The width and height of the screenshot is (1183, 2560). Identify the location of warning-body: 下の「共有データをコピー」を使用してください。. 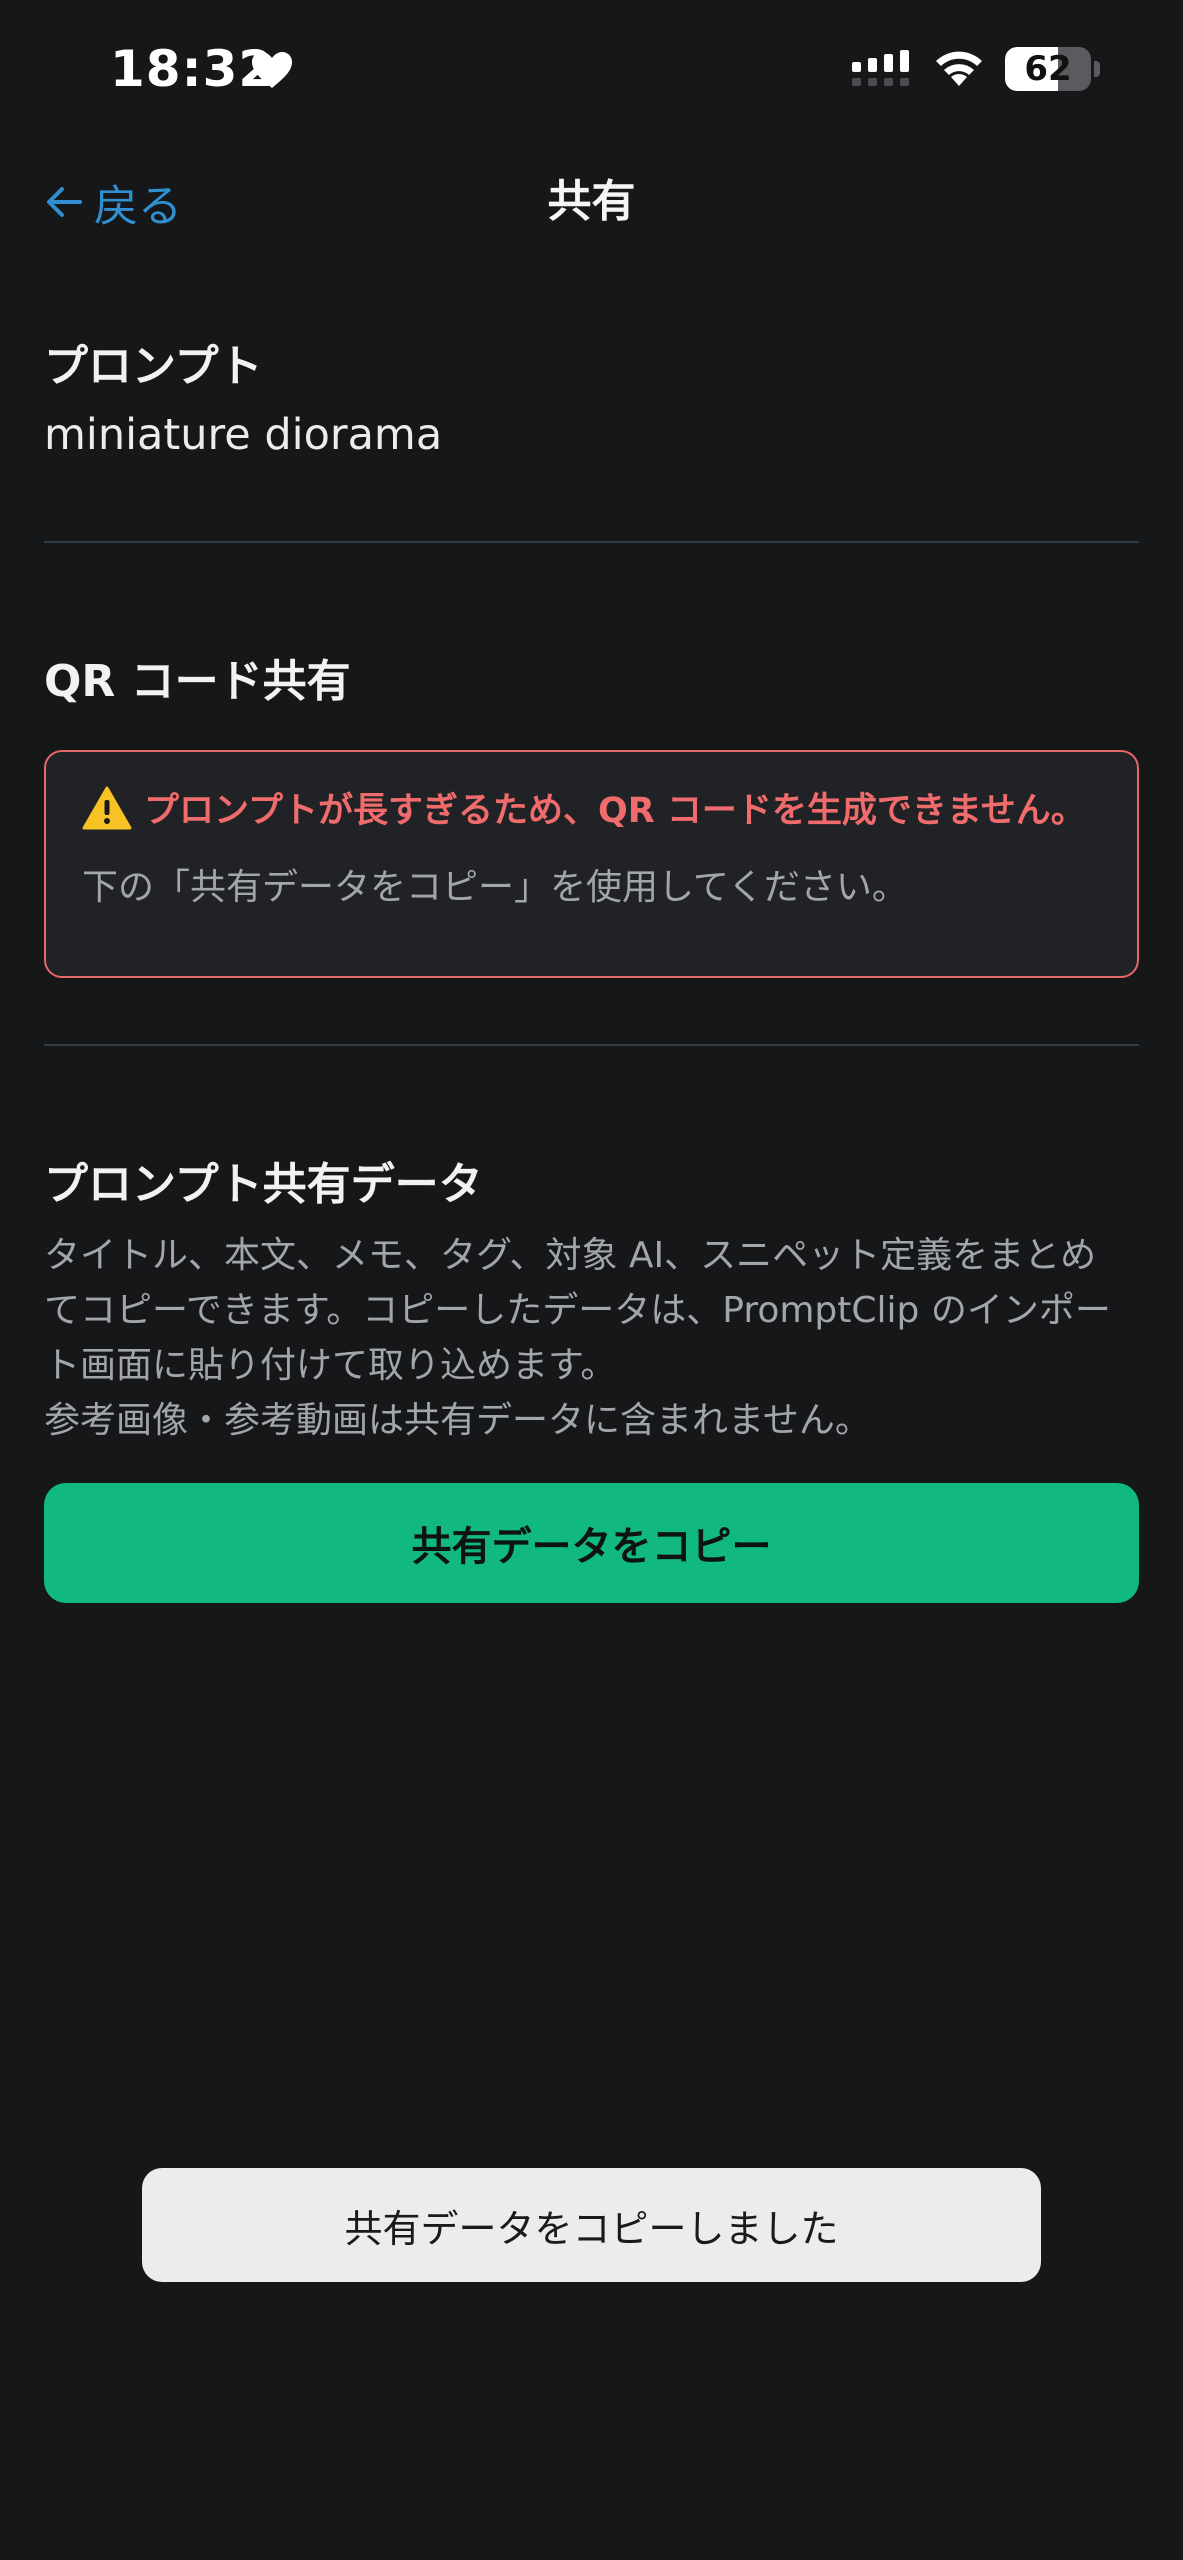
(495, 887).